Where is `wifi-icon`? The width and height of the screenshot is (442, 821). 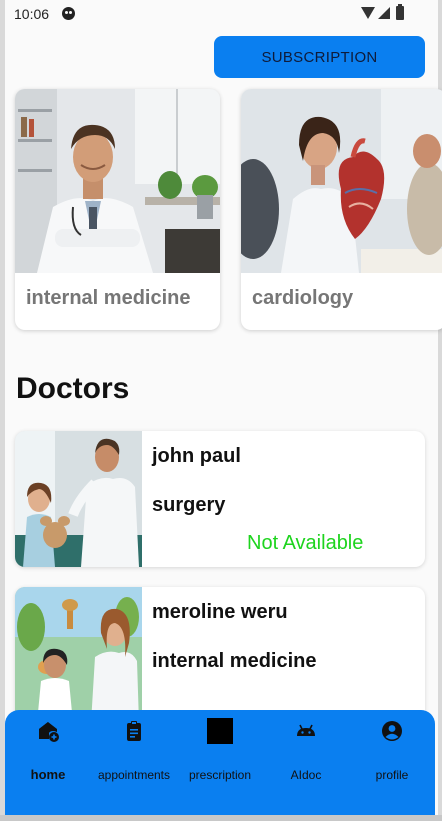
wifi-icon is located at coordinates (368, 13).